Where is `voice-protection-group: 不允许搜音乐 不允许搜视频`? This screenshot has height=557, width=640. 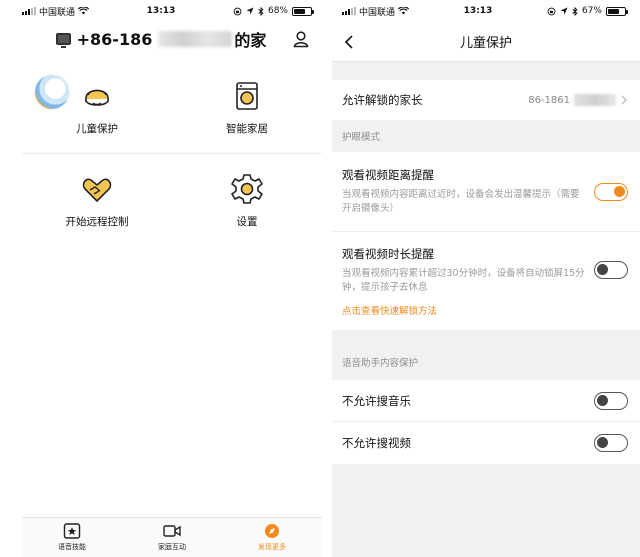 voice-protection-group: 不允许搜音乐 不允许搜视频 is located at coordinates (486, 422).